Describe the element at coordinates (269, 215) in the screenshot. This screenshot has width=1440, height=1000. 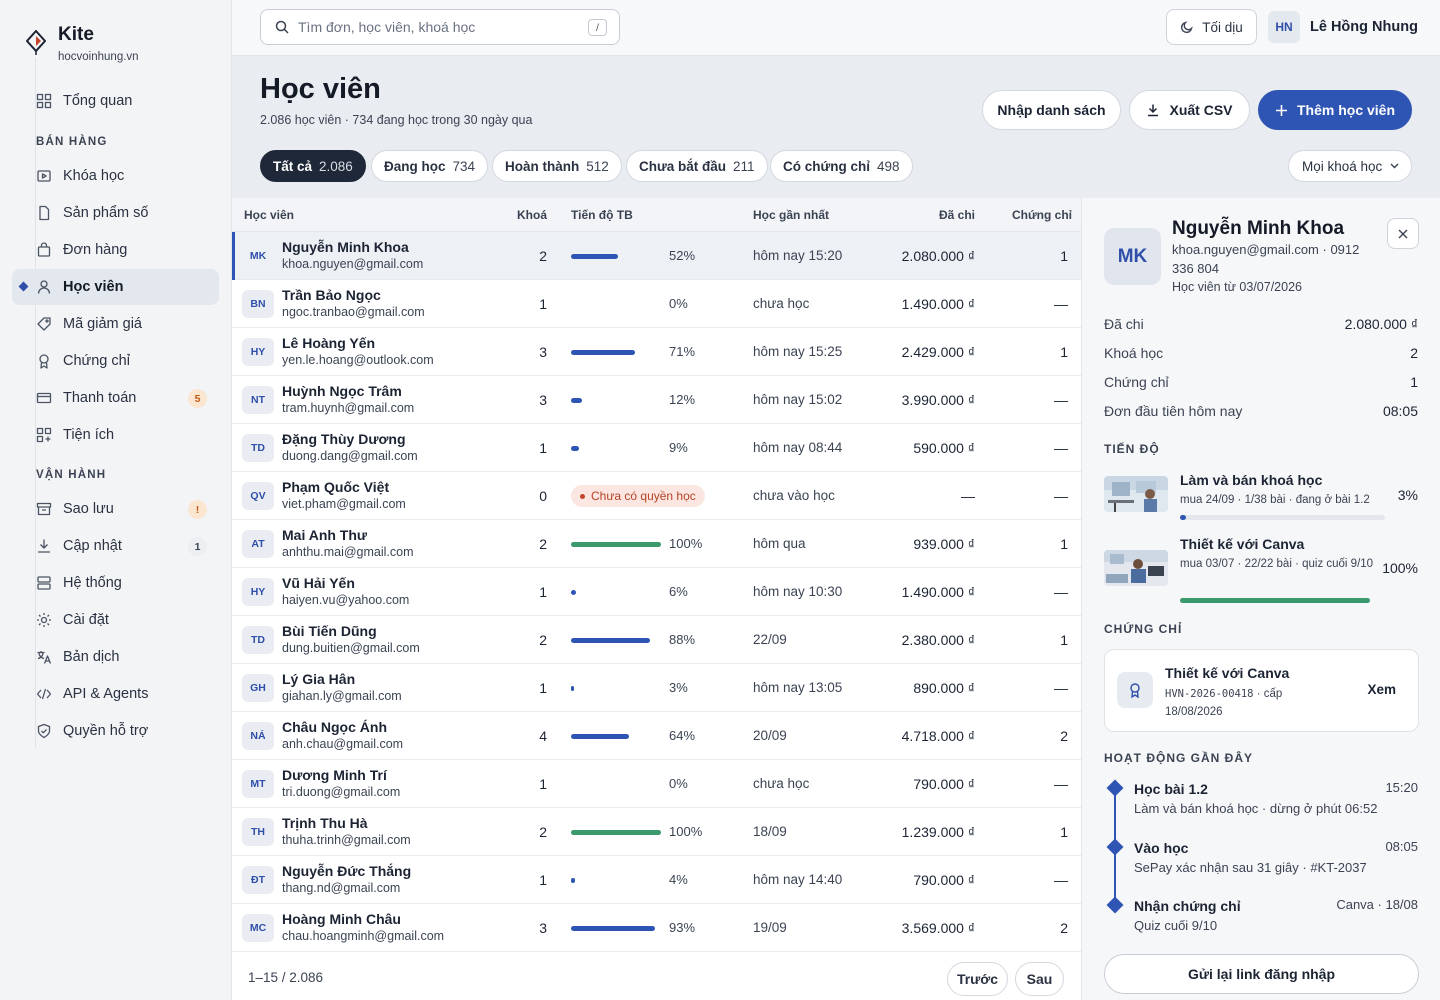
I see `col-student: Học viên` at that location.